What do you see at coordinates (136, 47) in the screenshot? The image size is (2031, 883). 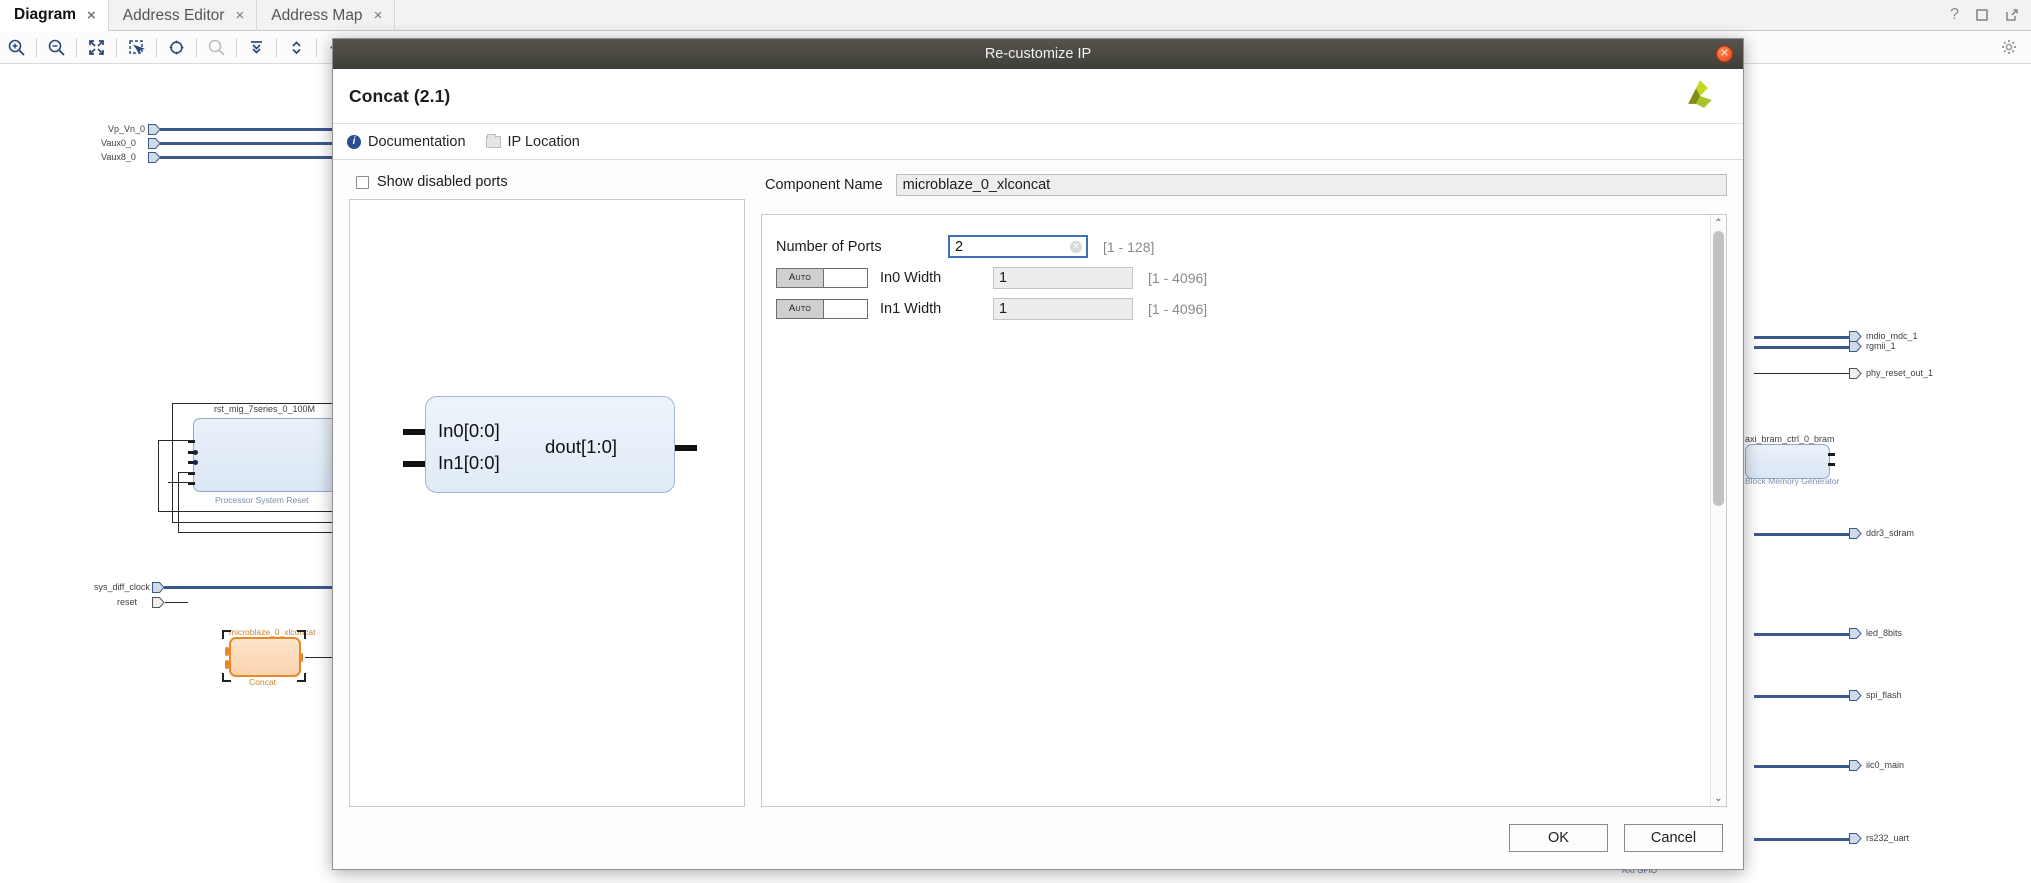 I see `zoom-area-icon` at bounding box center [136, 47].